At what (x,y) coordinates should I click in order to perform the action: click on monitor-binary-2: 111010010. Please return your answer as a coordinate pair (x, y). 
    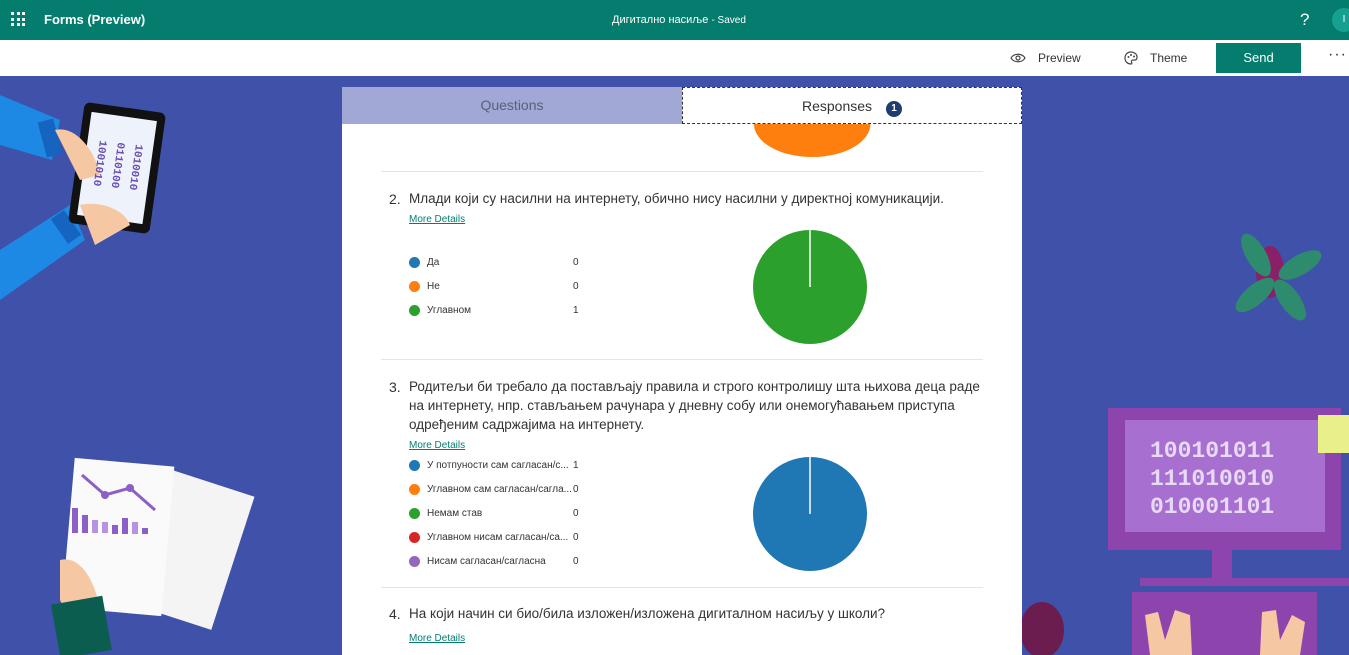
    Looking at the image, I should click on (1212, 479).